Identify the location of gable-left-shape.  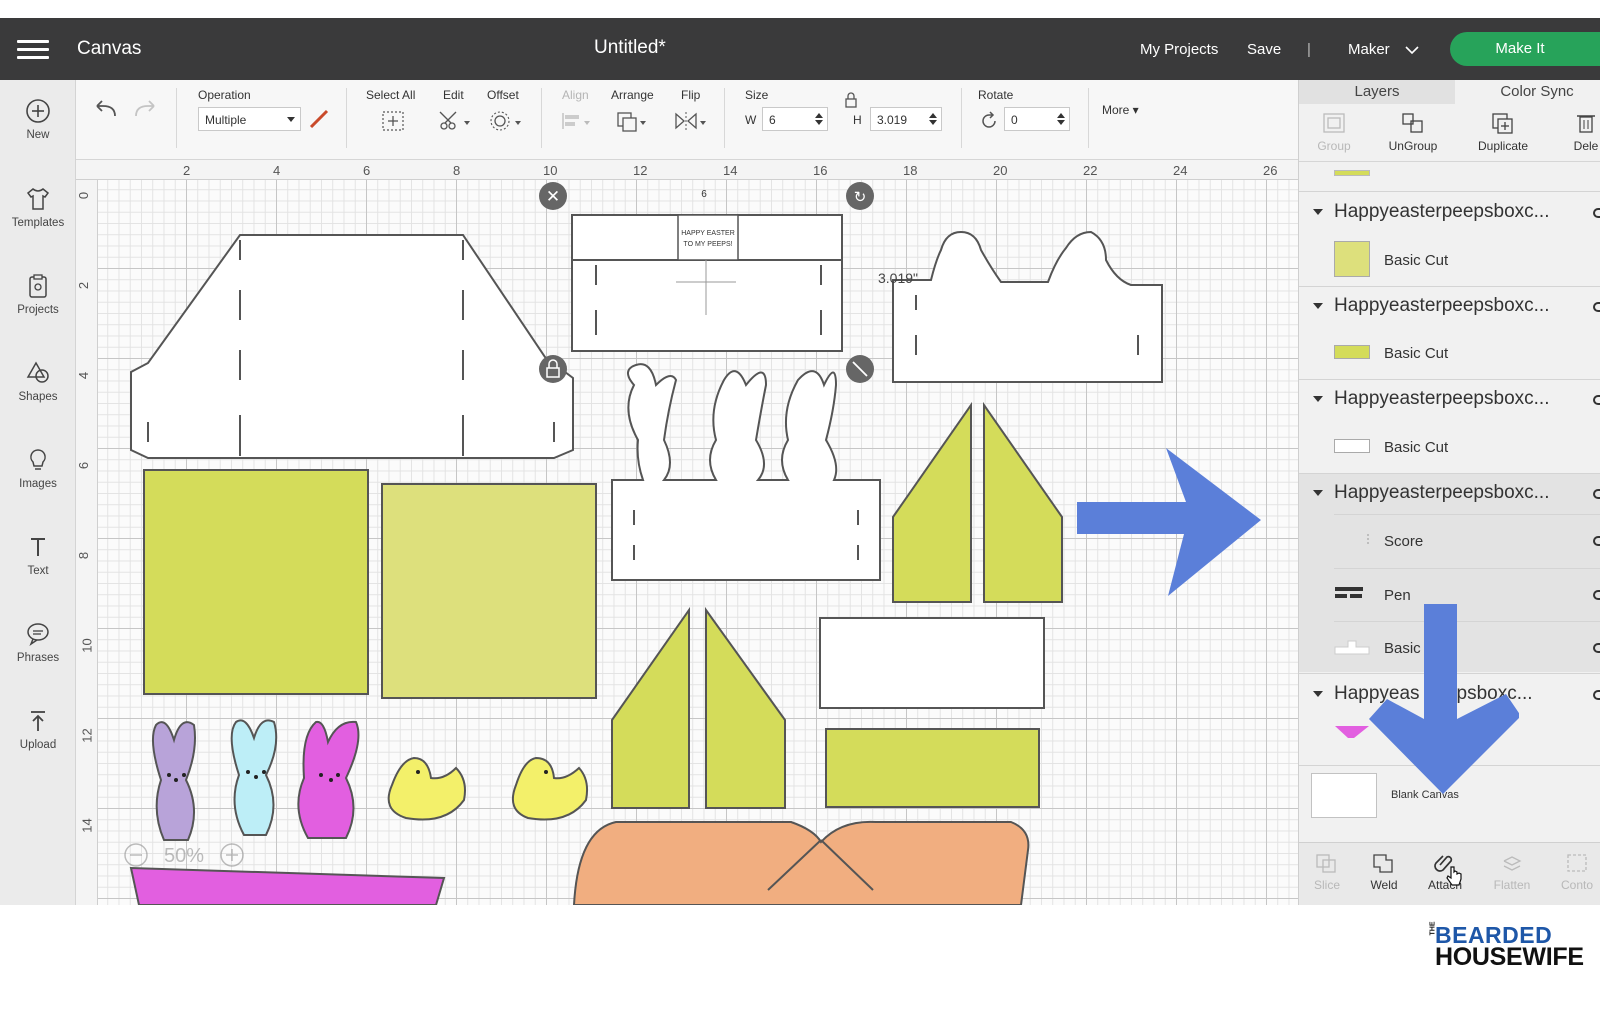
(932, 502).